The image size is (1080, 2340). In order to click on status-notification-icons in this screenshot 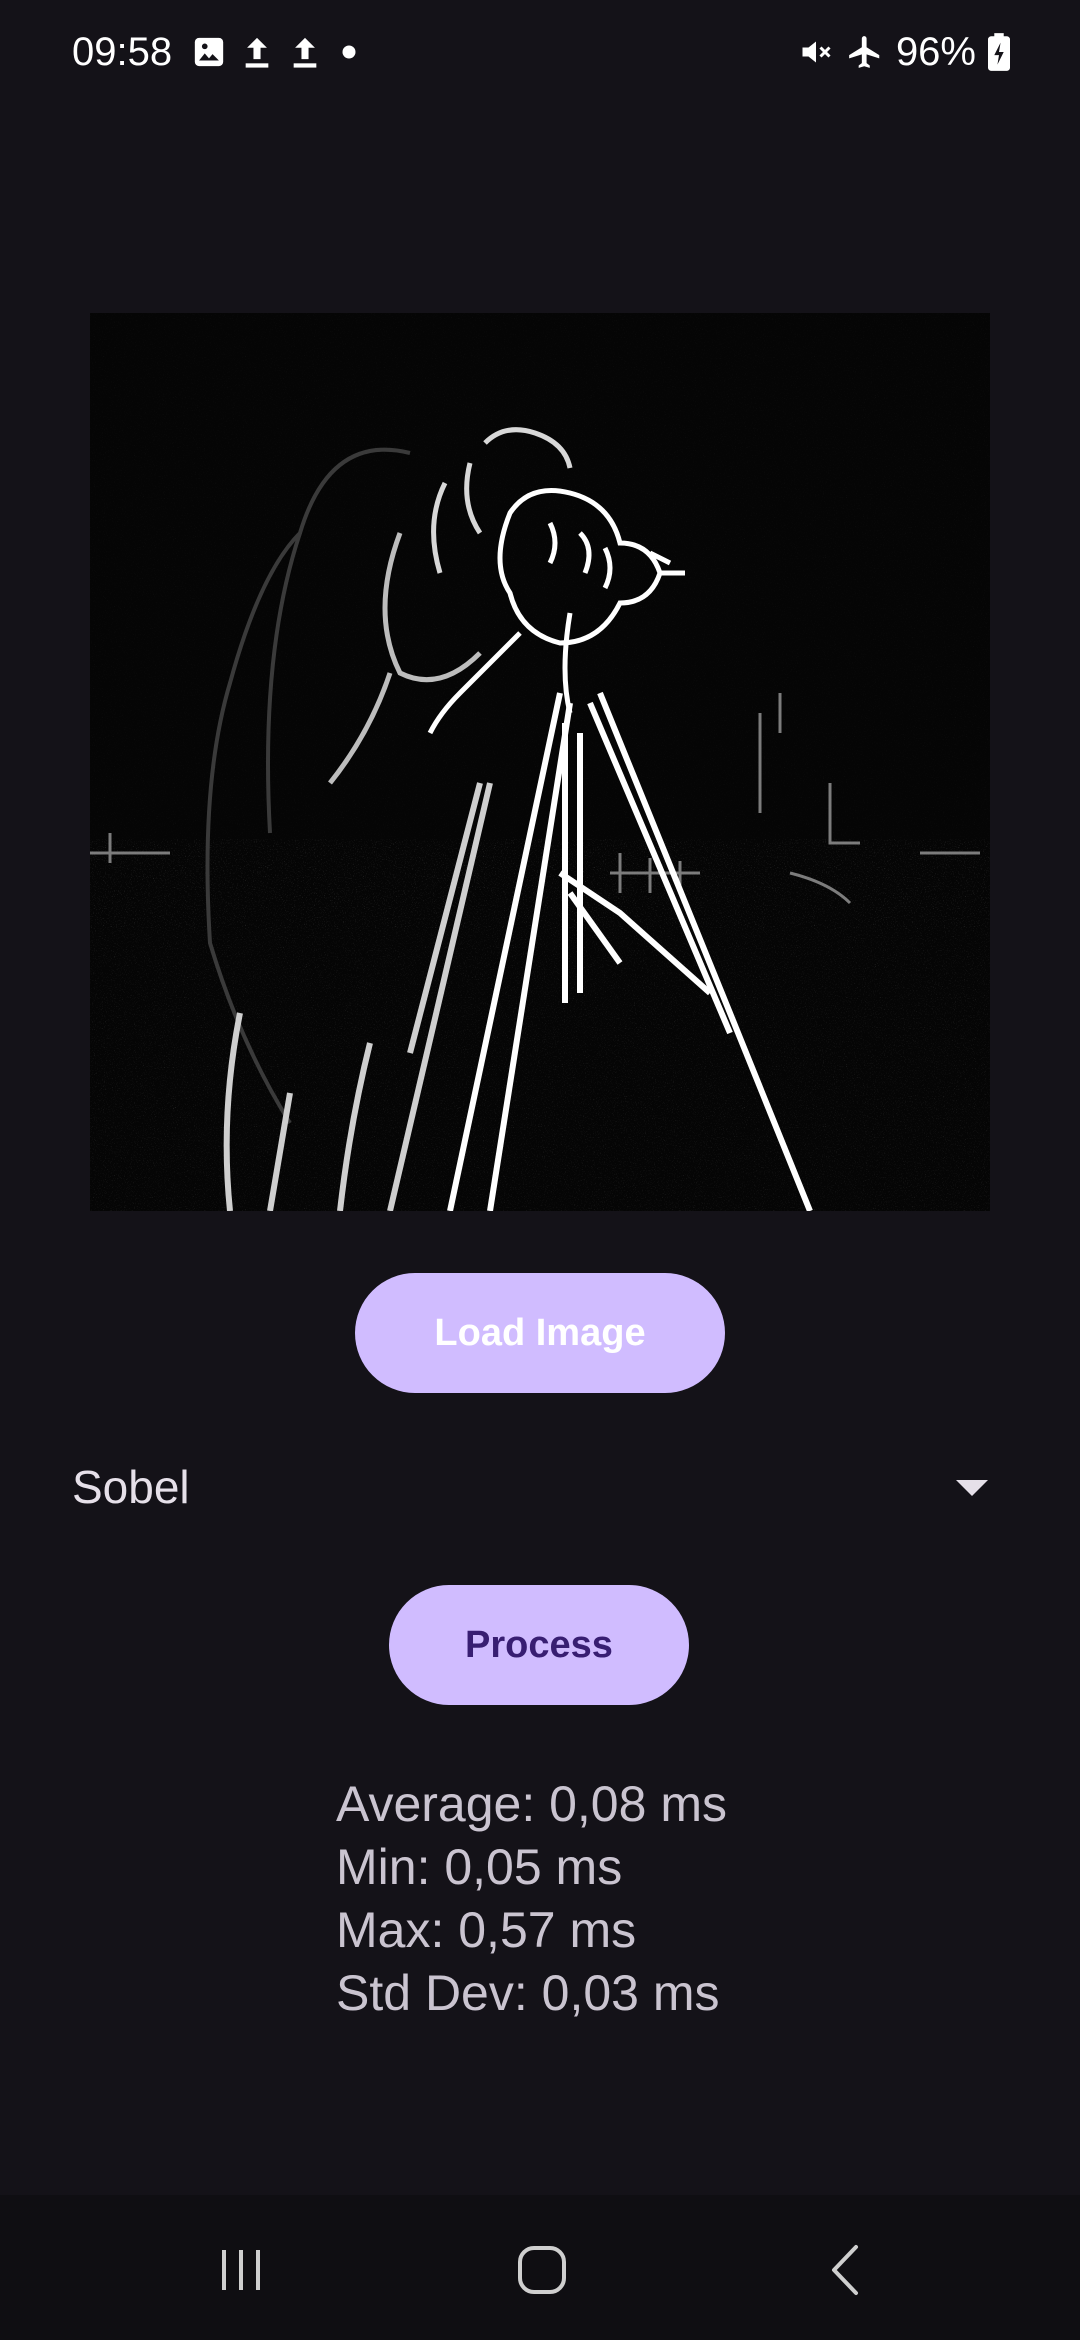, I will do `click(277, 52)`.